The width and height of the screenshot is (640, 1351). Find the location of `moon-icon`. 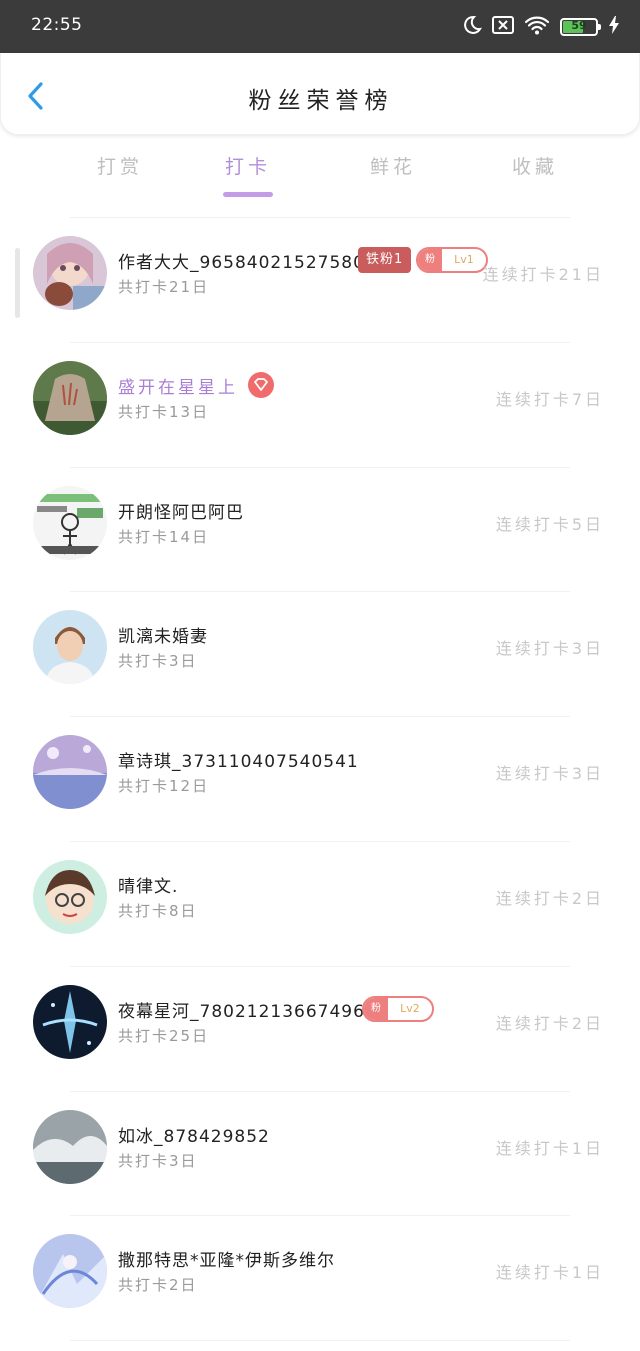

moon-icon is located at coordinates (471, 27).